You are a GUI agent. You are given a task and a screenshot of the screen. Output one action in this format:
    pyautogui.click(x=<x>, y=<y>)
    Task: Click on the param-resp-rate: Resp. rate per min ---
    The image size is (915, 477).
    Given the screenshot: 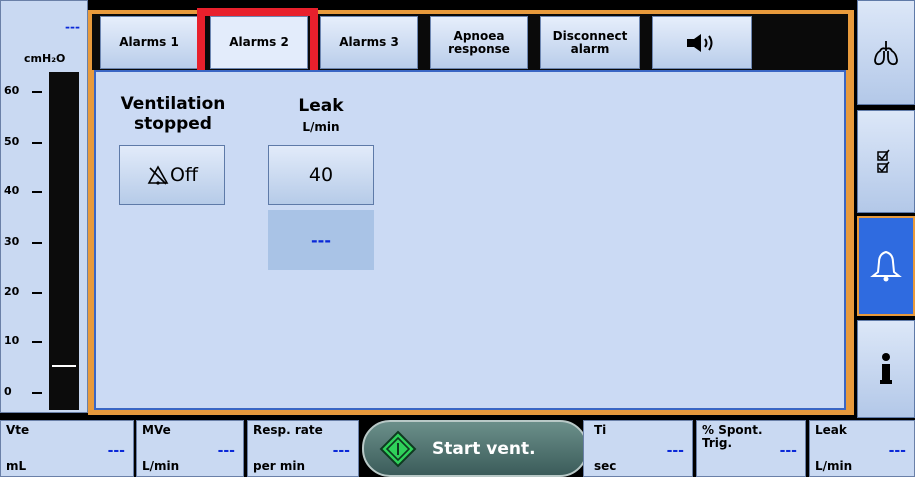 What is the action you would take?
    pyautogui.click(x=303, y=448)
    